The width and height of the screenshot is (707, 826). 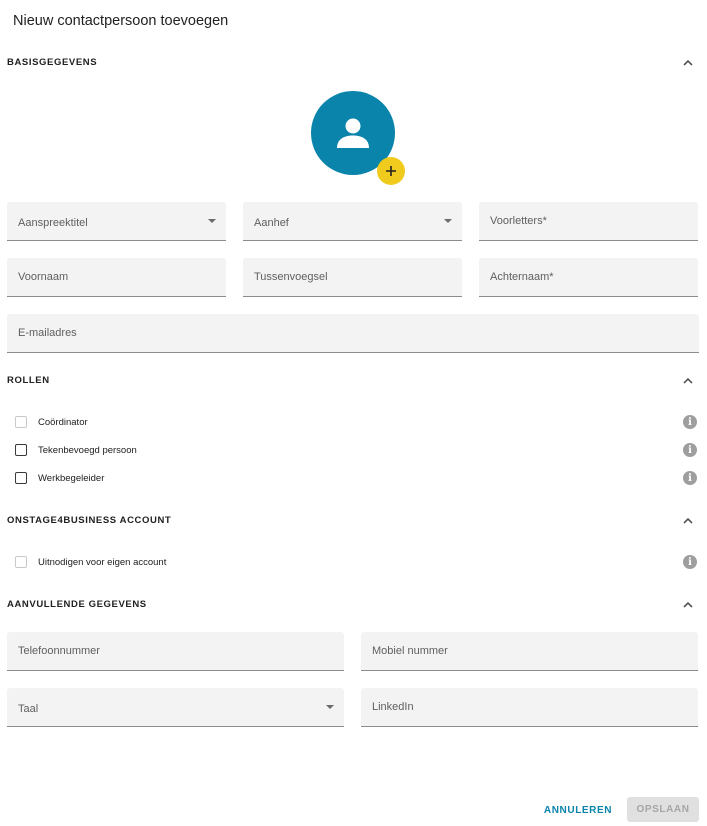 What do you see at coordinates (353, 333) in the screenshot?
I see `email-field: E-mailadres` at bounding box center [353, 333].